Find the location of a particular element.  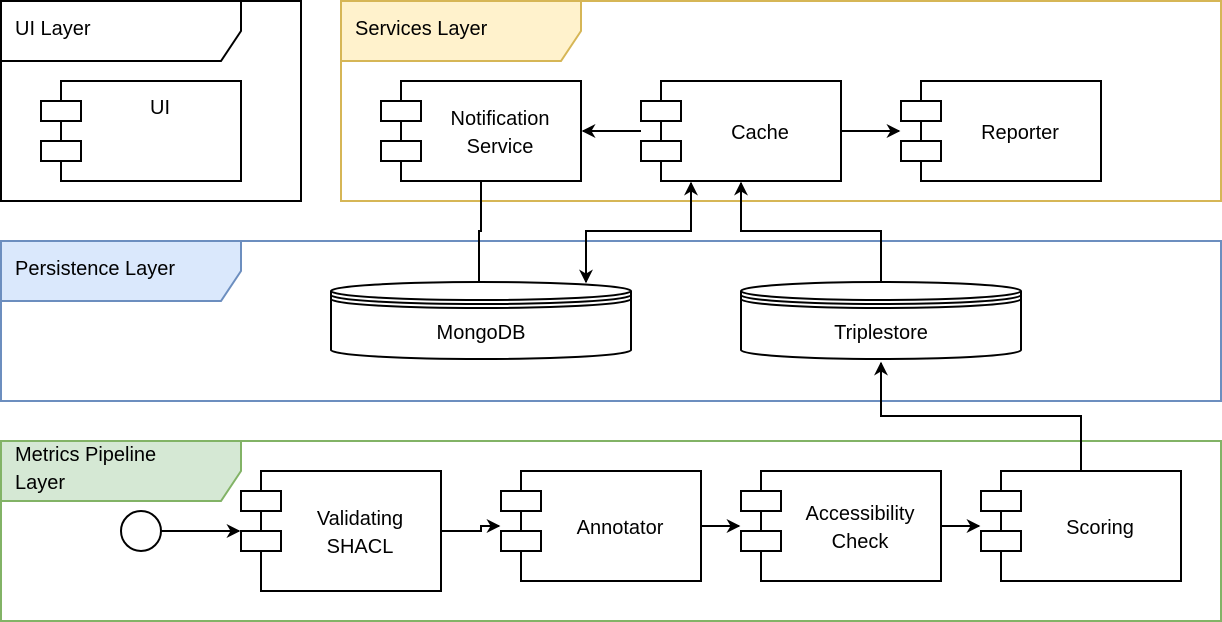

mongodb-label: MongoDB is located at coordinates (481, 333).